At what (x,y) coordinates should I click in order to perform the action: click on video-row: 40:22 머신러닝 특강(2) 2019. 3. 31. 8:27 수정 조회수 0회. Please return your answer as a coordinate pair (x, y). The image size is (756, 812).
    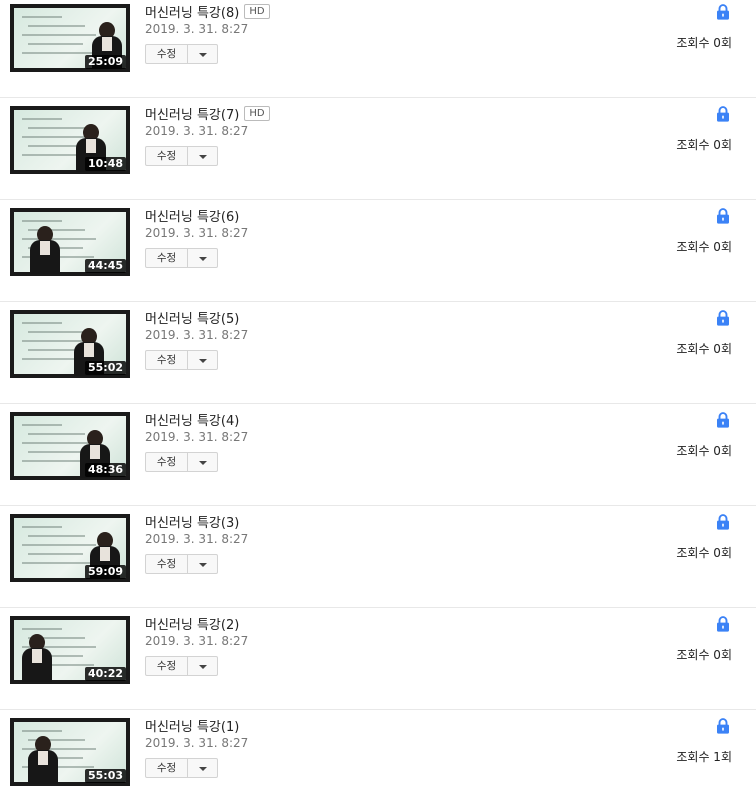
    Looking at the image, I should click on (378, 659).